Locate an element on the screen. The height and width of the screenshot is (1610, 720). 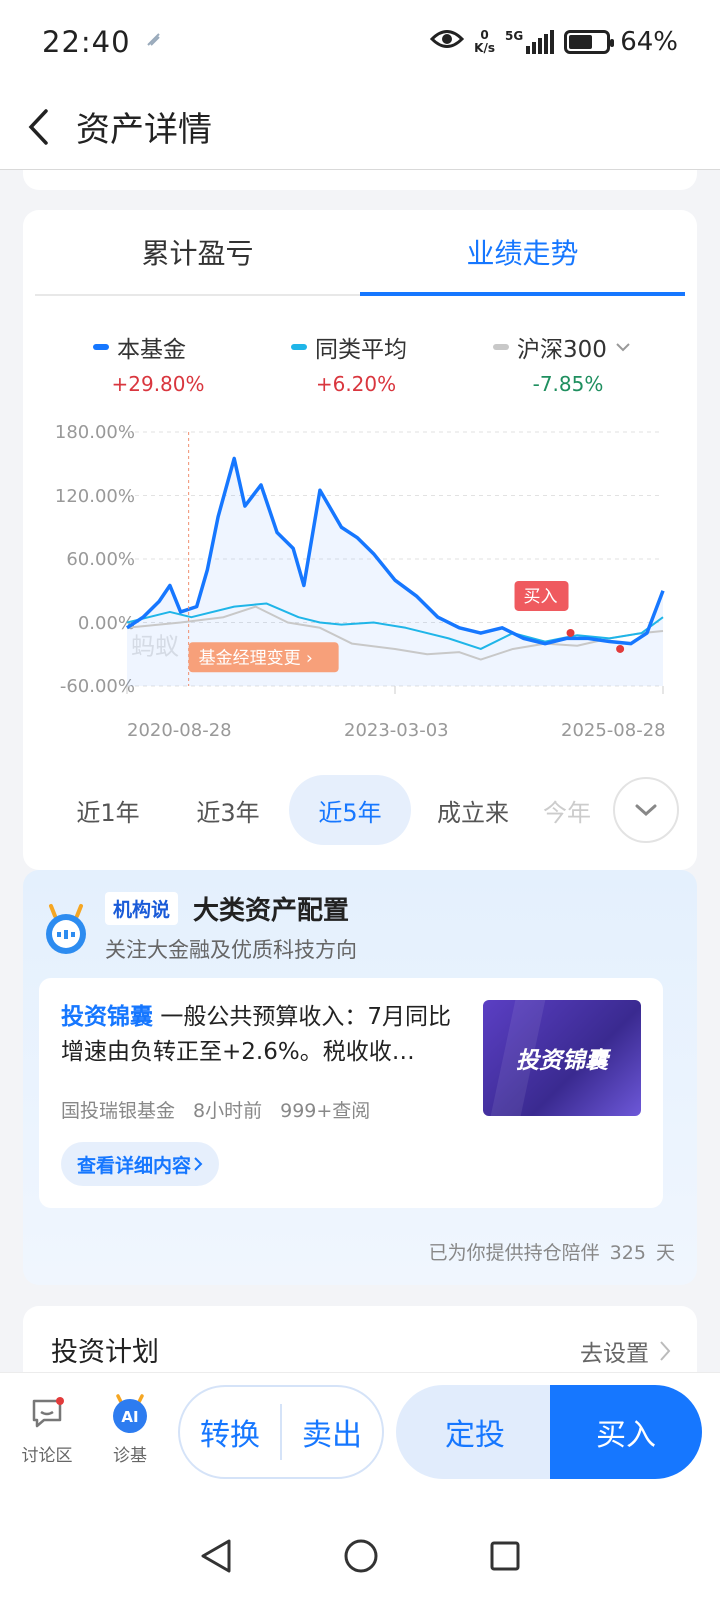
x-tick-label: 2025-08-28 is located at coordinates (613, 730).